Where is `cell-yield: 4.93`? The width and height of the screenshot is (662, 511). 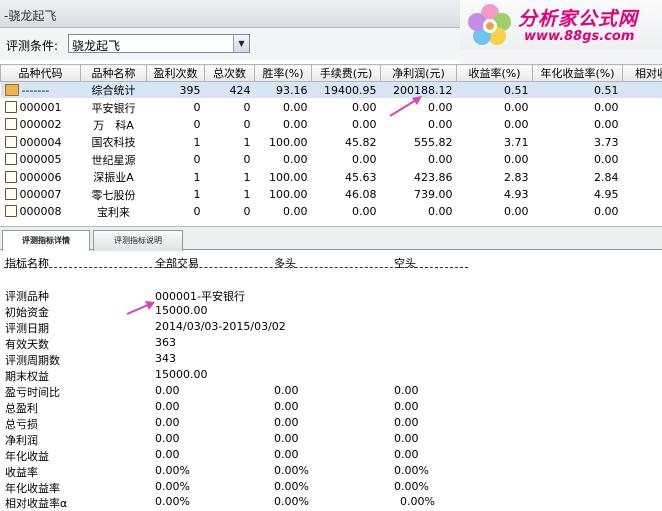
cell-yield: 4.93 is located at coordinates (495, 194).